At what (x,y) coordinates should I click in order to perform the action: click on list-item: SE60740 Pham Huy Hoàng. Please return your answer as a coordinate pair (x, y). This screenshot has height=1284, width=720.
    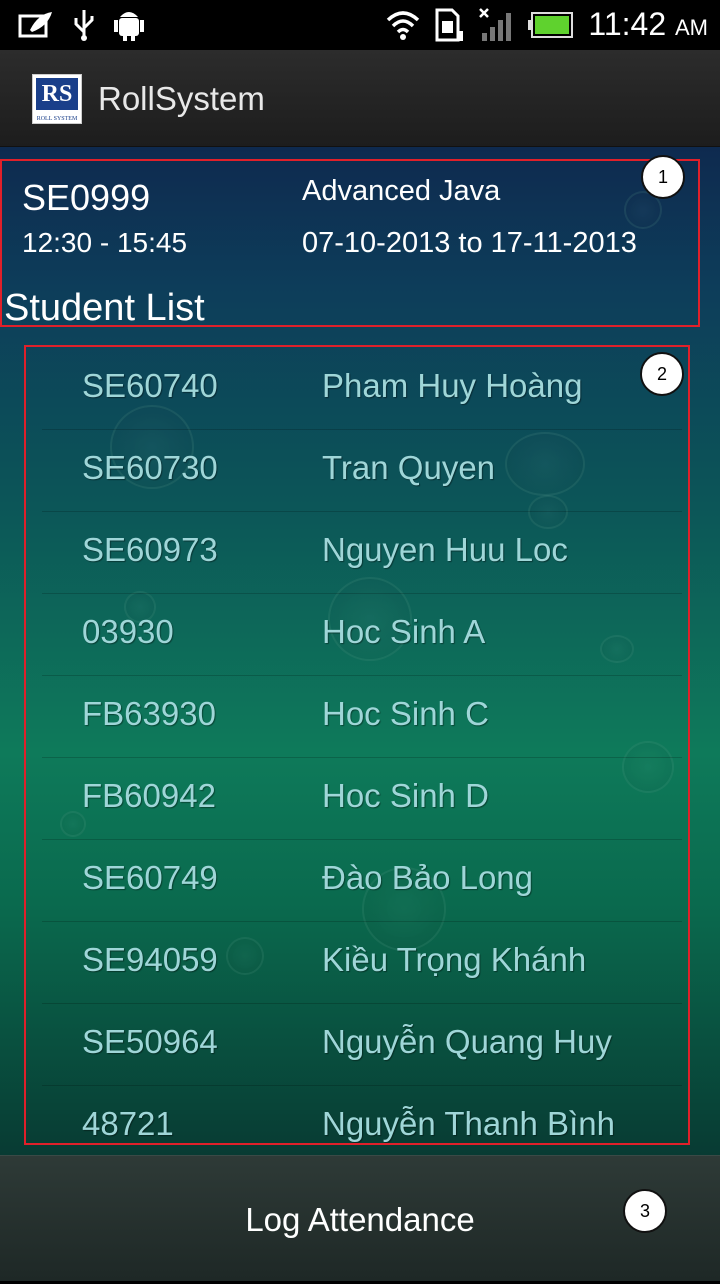
    Looking at the image, I should click on (362, 388).